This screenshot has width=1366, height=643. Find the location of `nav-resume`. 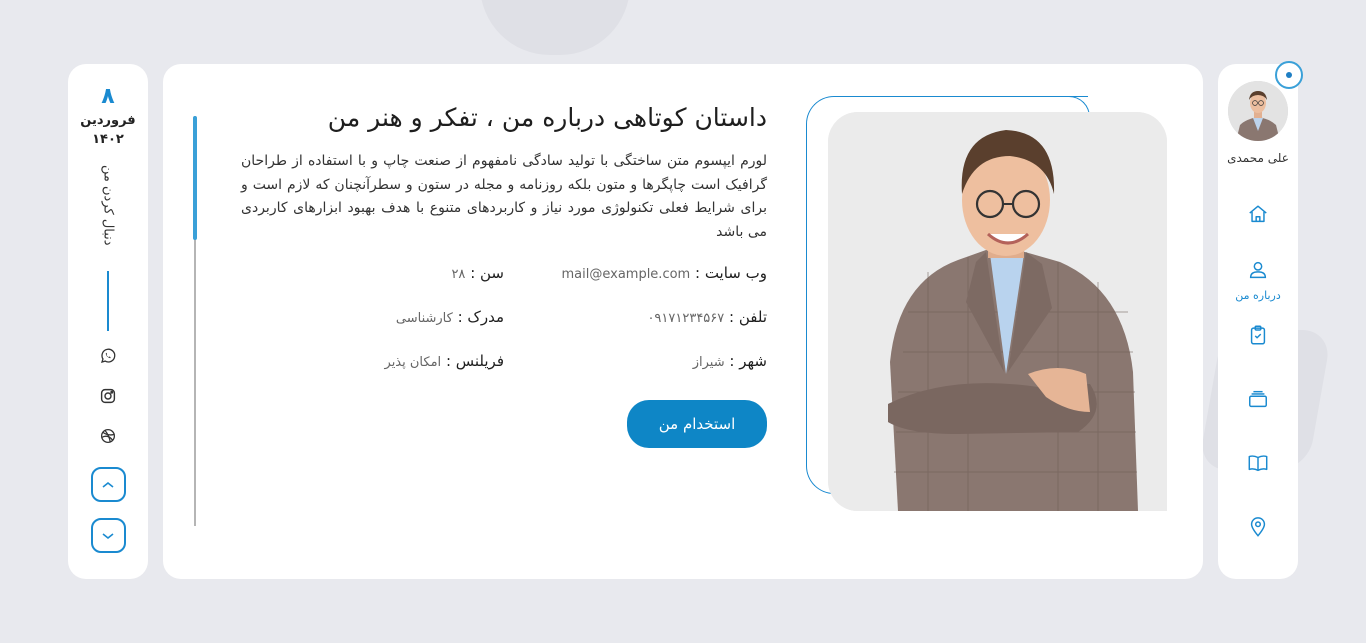

nav-resume is located at coordinates (1258, 335).